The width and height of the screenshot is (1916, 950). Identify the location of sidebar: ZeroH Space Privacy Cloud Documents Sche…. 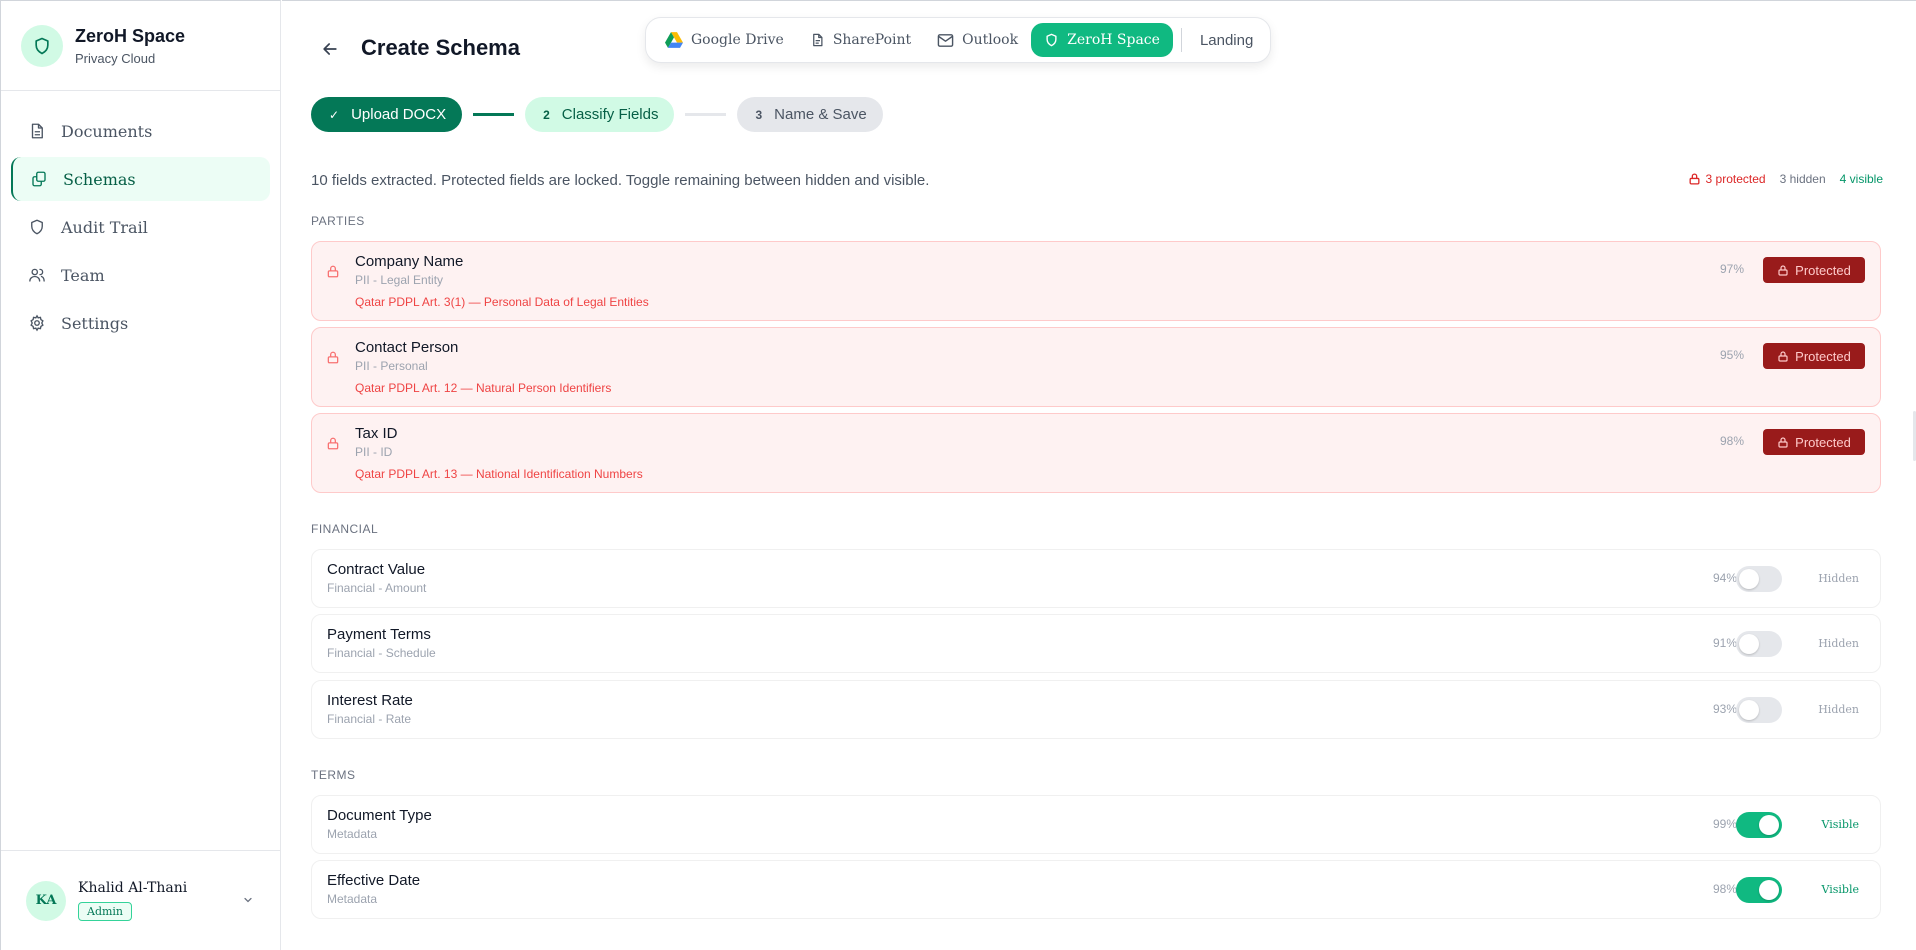
(140, 475).